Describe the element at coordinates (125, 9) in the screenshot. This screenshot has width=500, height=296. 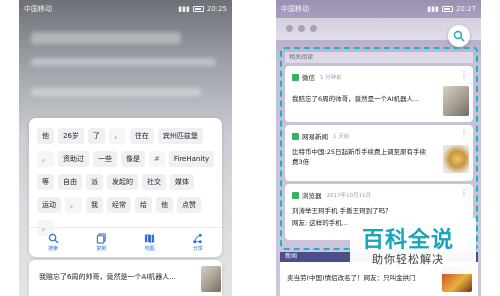
I see `status-bar: 中国移动 ▮▮▮ 20:25` at that location.